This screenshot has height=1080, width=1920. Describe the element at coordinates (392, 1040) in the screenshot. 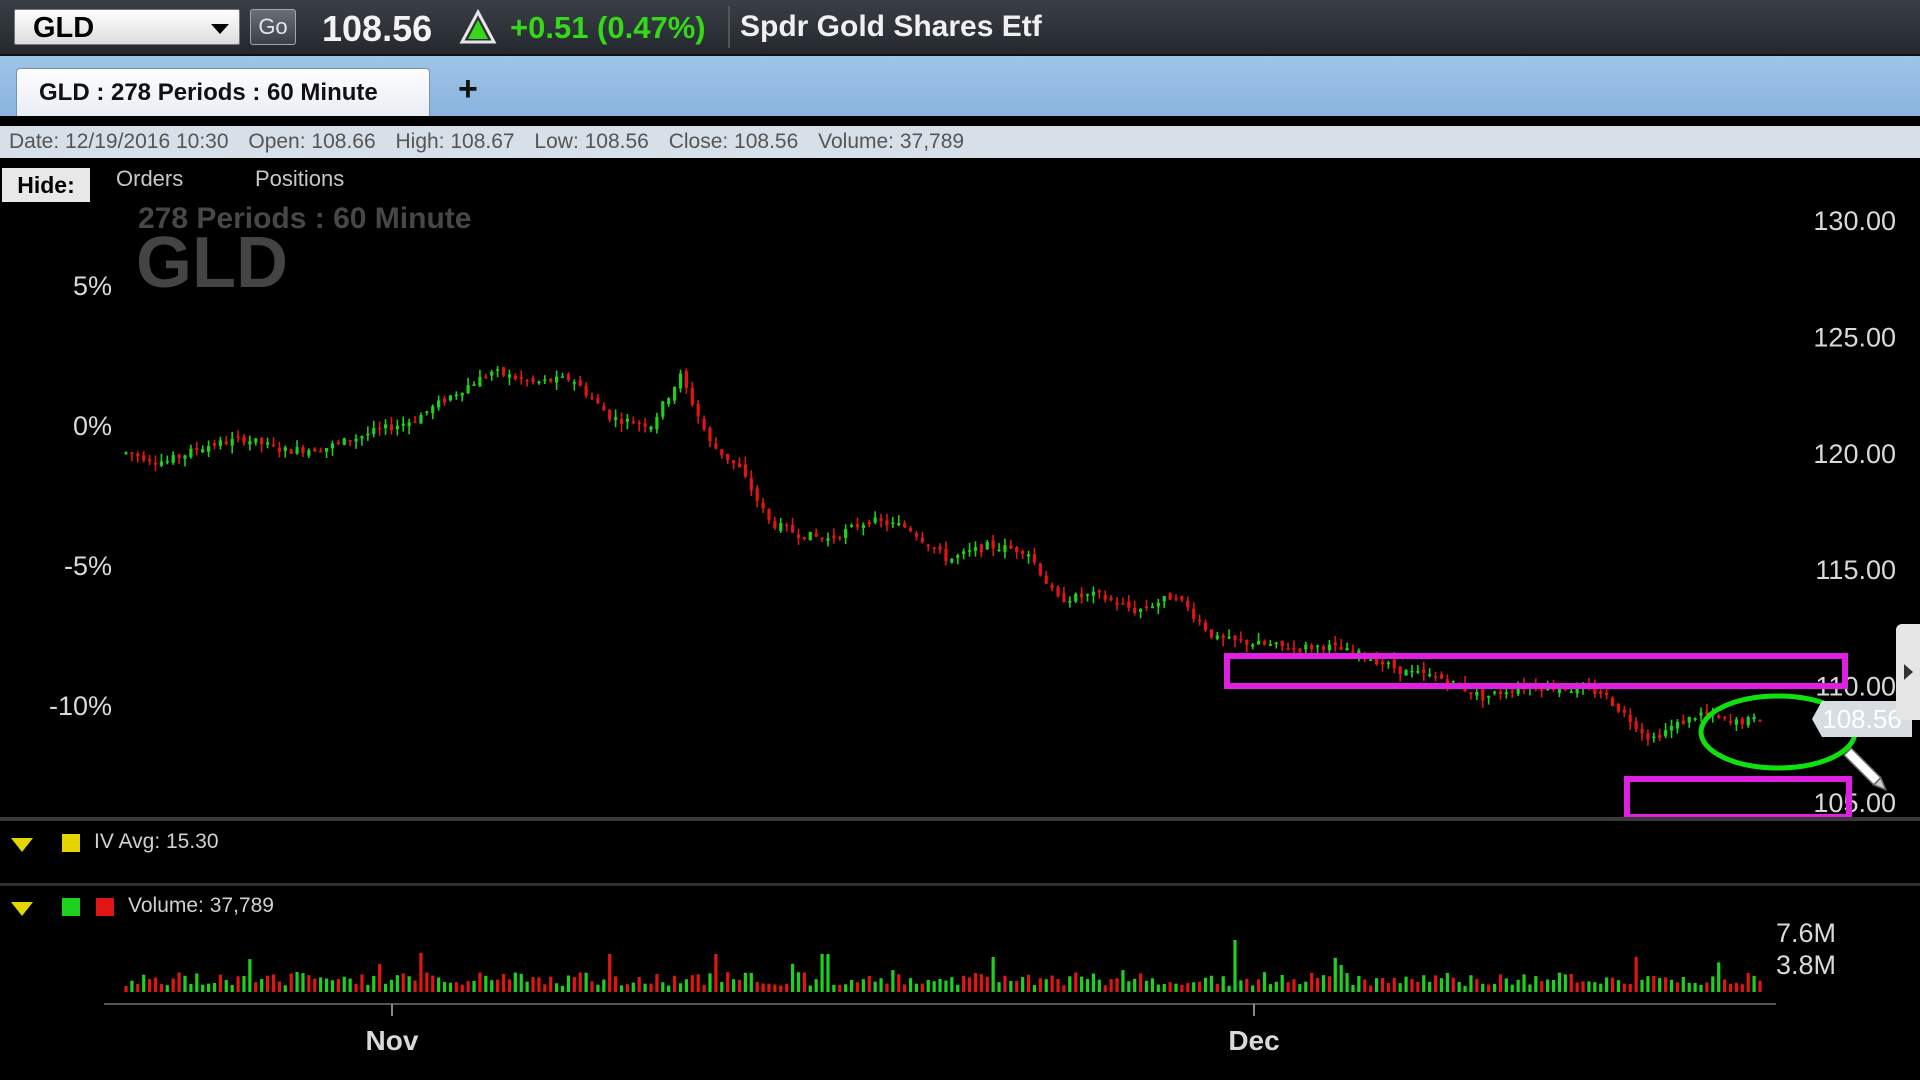

I see `time-tick-label: Nov` at that location.